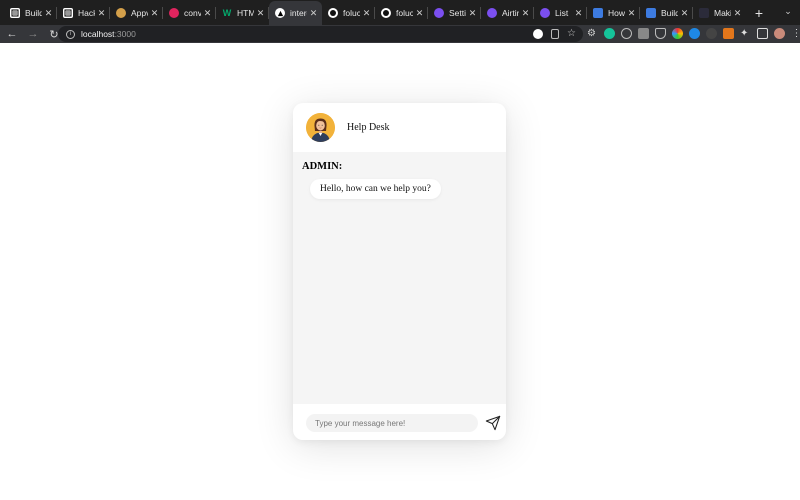 The height and width of the screenshot is (500, 800). I want to click on tab-title: interc, so click(298, 13).